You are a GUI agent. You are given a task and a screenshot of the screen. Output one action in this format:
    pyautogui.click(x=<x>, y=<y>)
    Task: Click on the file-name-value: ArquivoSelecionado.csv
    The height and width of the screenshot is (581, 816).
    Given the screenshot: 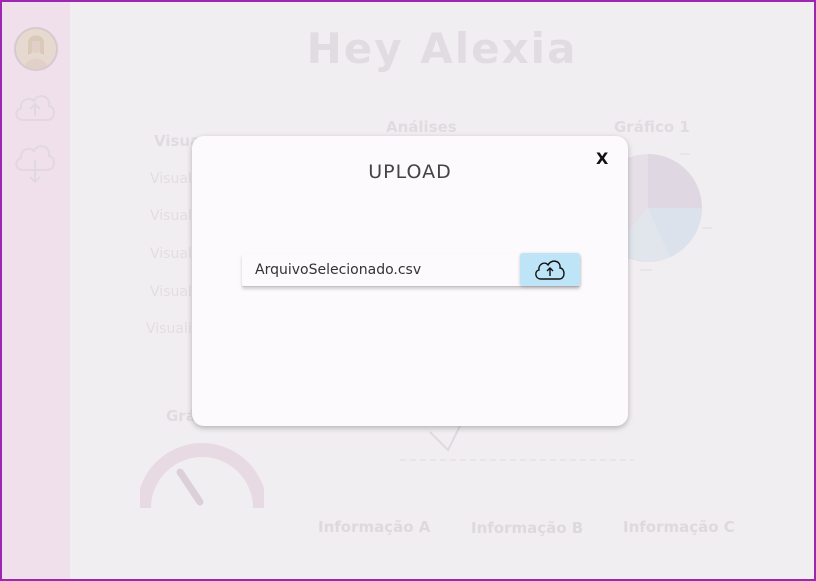 What is the action you would take?
    pyautogui.click(x=338, y=270)
    